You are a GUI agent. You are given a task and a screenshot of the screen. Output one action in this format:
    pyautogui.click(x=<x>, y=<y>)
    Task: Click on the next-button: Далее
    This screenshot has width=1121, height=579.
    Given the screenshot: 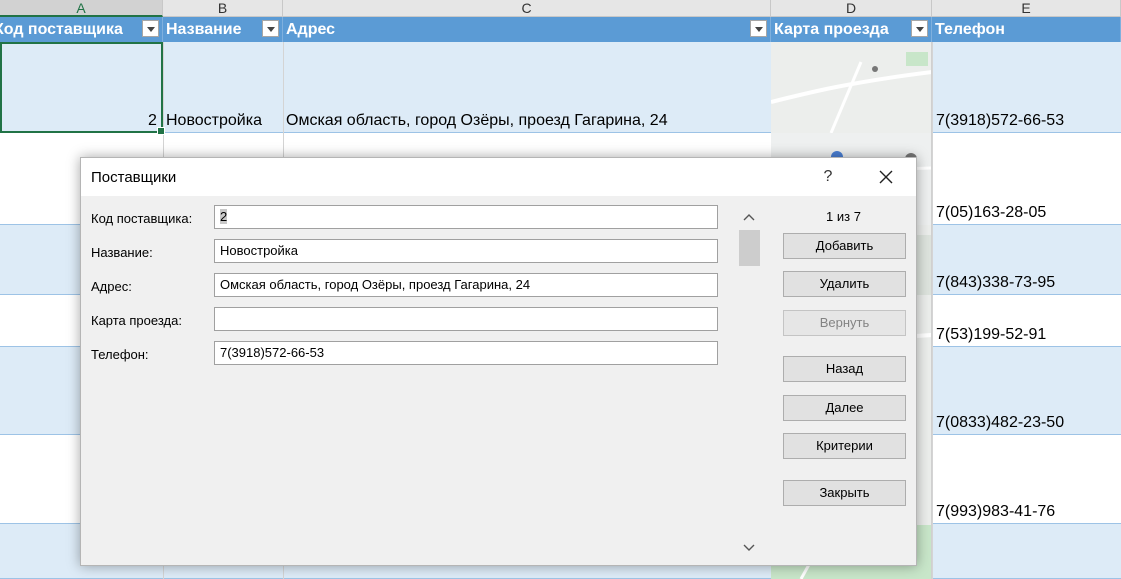 What is the action you would take?
    pyautogui.click(x=844, y=408)
    